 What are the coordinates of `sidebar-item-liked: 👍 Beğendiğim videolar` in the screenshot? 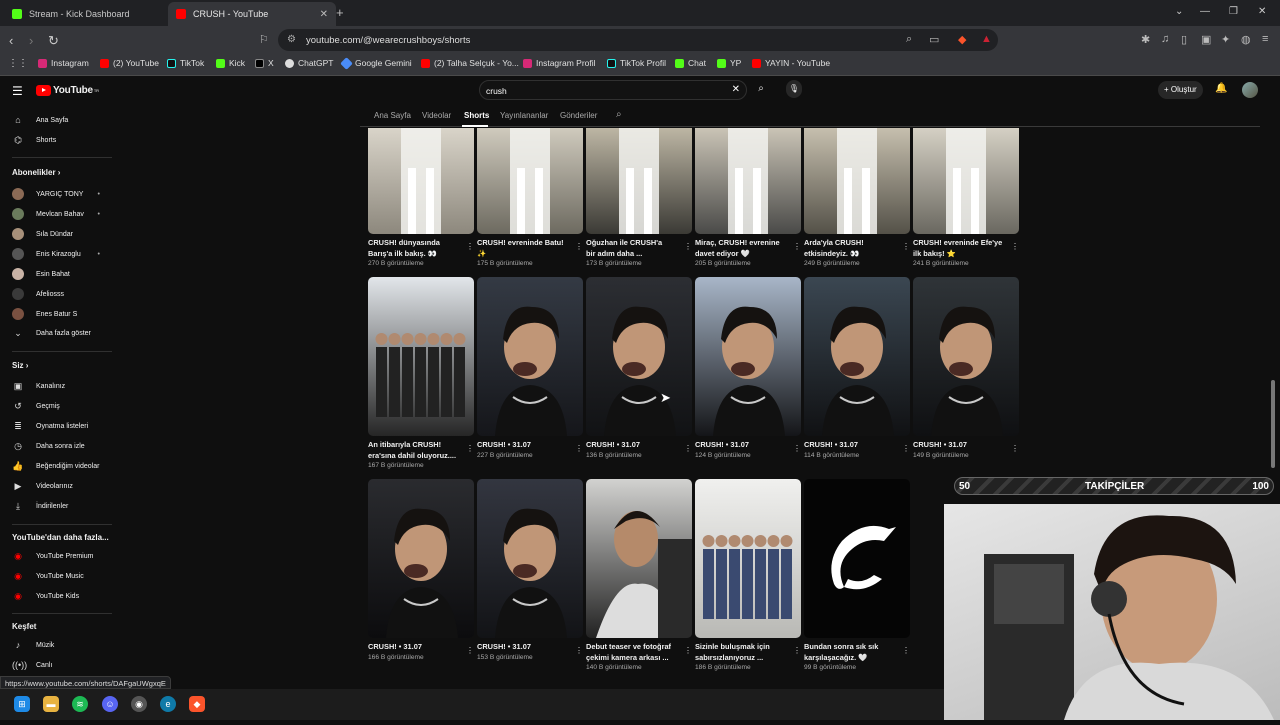 It's located at (64, 466).